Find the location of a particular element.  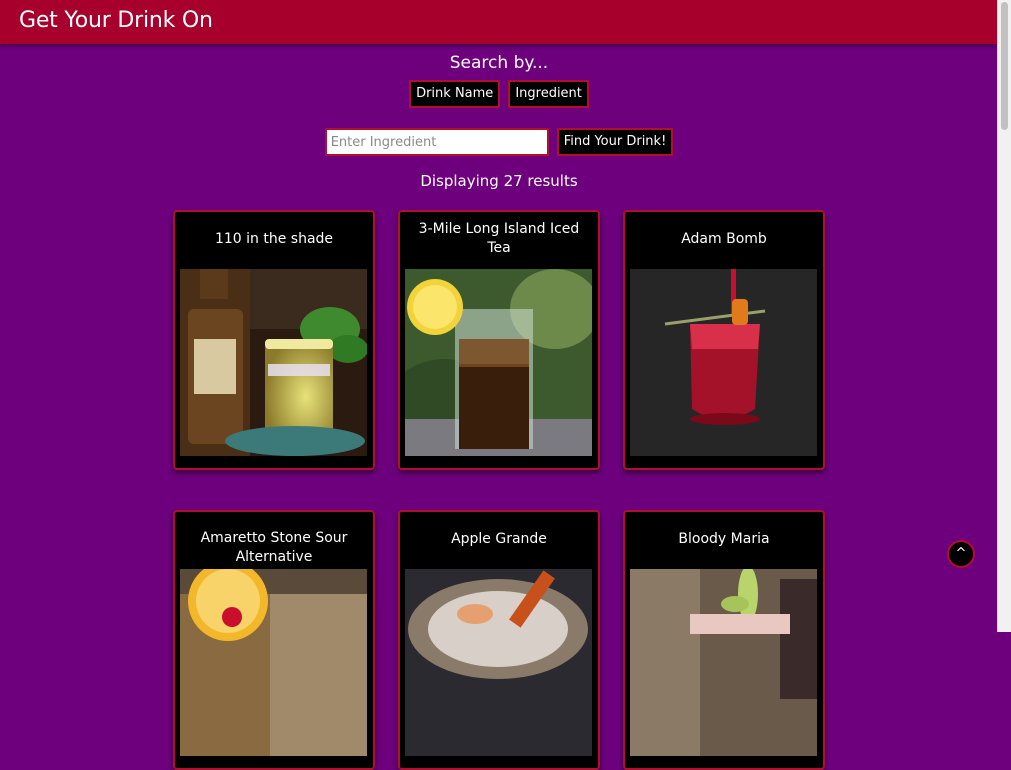

drink-name-button: Drink Name is located at coordinates (455, 94).